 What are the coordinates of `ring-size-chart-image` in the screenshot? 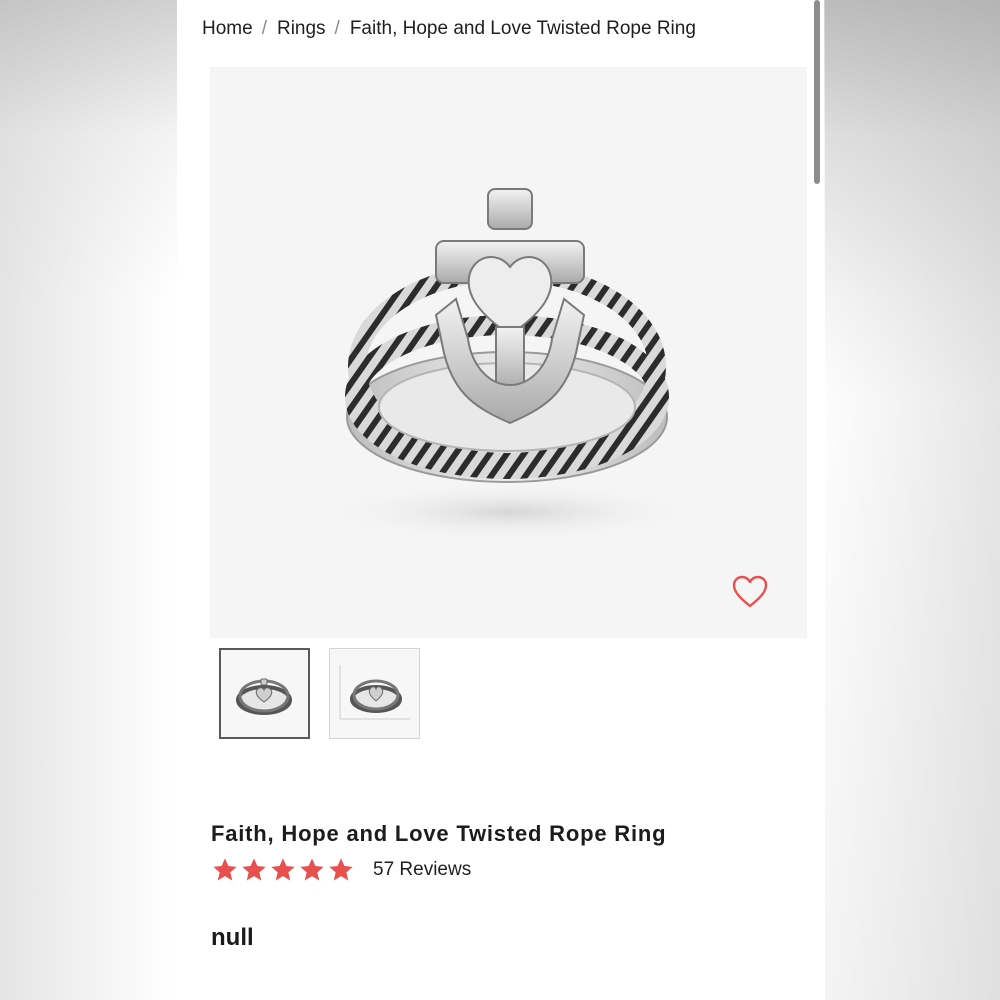 It's located at (374, 692).